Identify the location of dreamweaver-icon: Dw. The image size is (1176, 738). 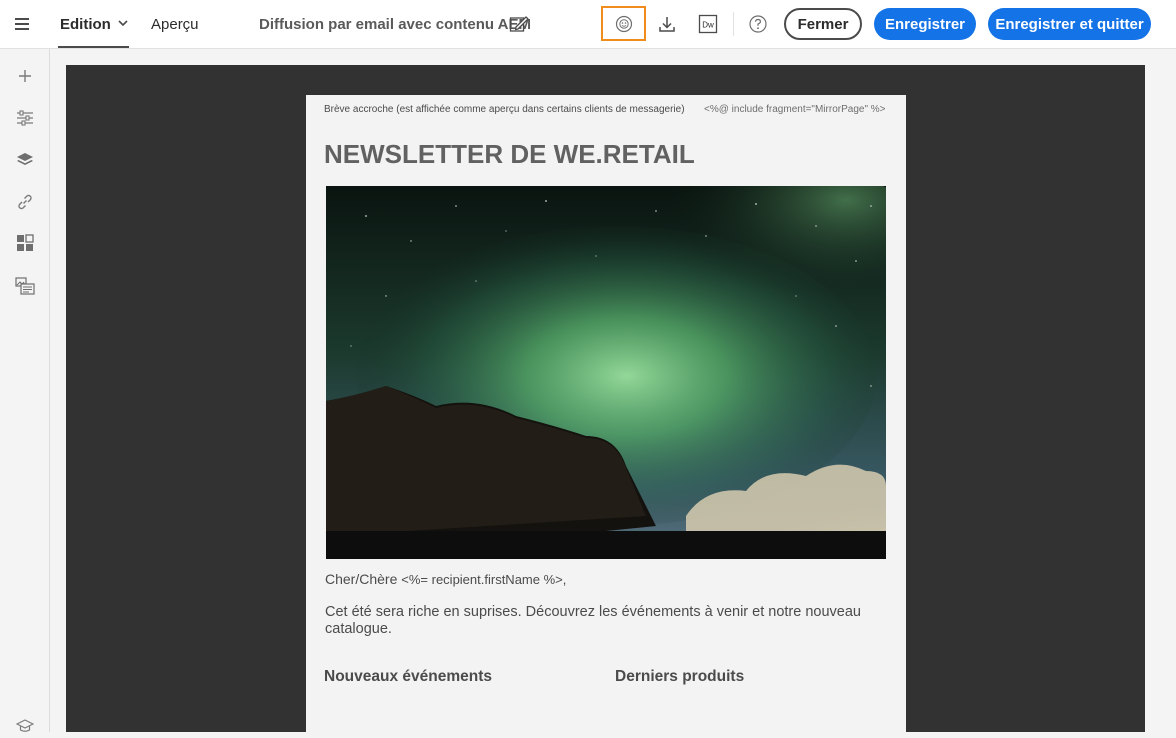
(708, 24).